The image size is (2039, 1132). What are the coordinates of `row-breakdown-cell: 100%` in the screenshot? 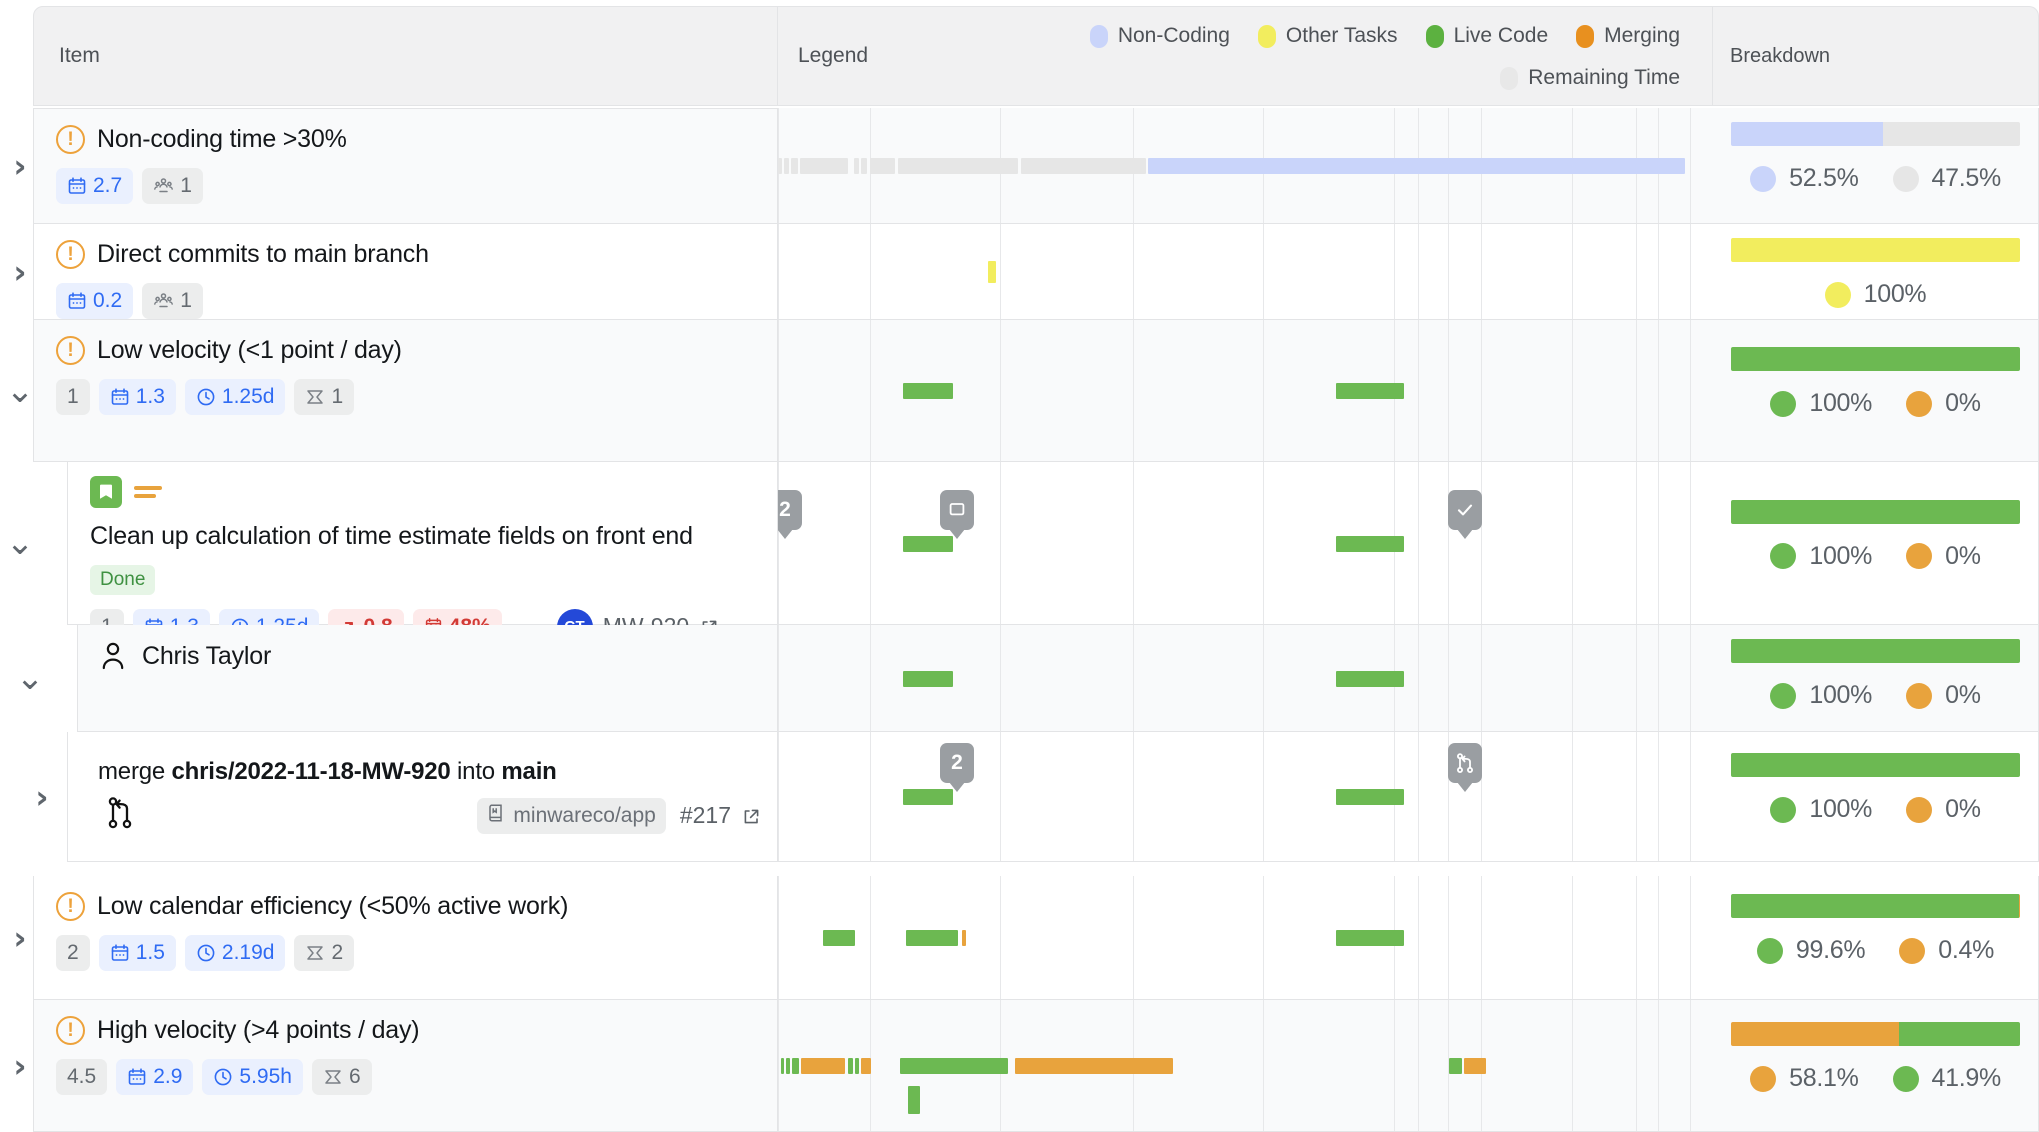 It's located at (1876, 272).